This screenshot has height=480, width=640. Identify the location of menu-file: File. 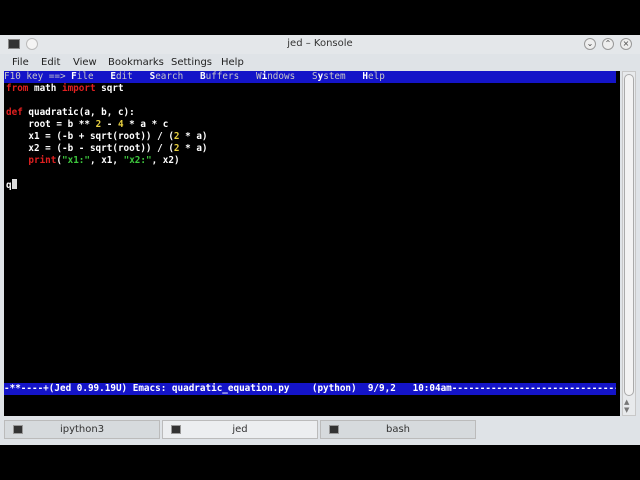
(20, 62).